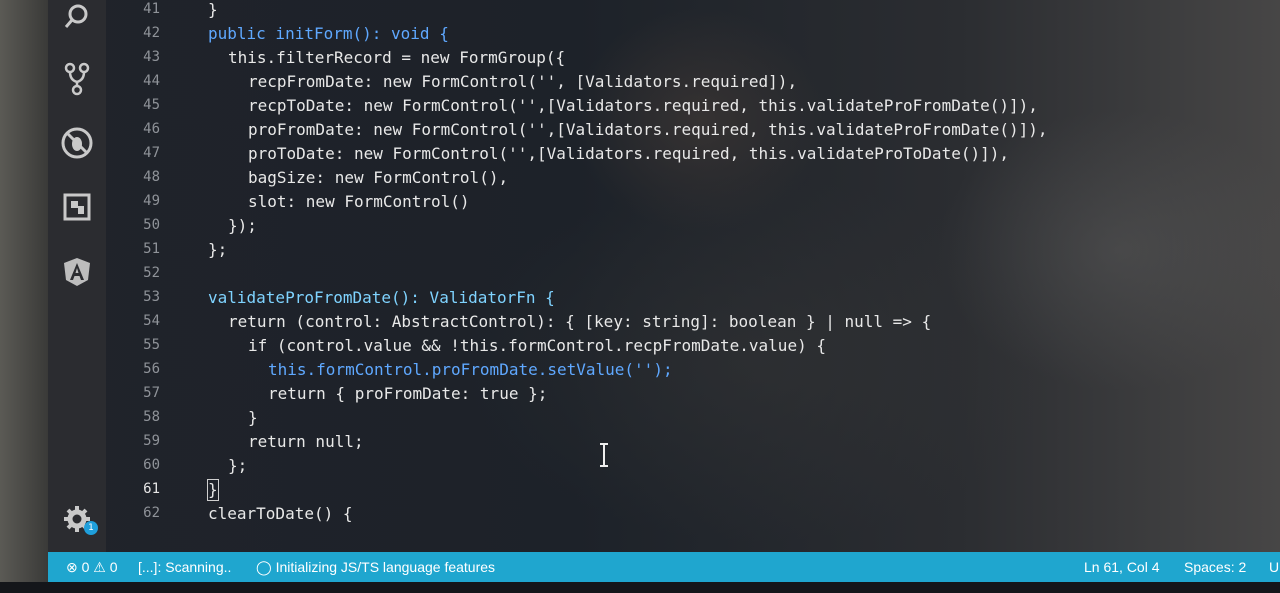 This screenshot has width=1280, height=593. Describe the element at coordinates (151, 9) in the screenshot. I see `line-number: 41` at that location.